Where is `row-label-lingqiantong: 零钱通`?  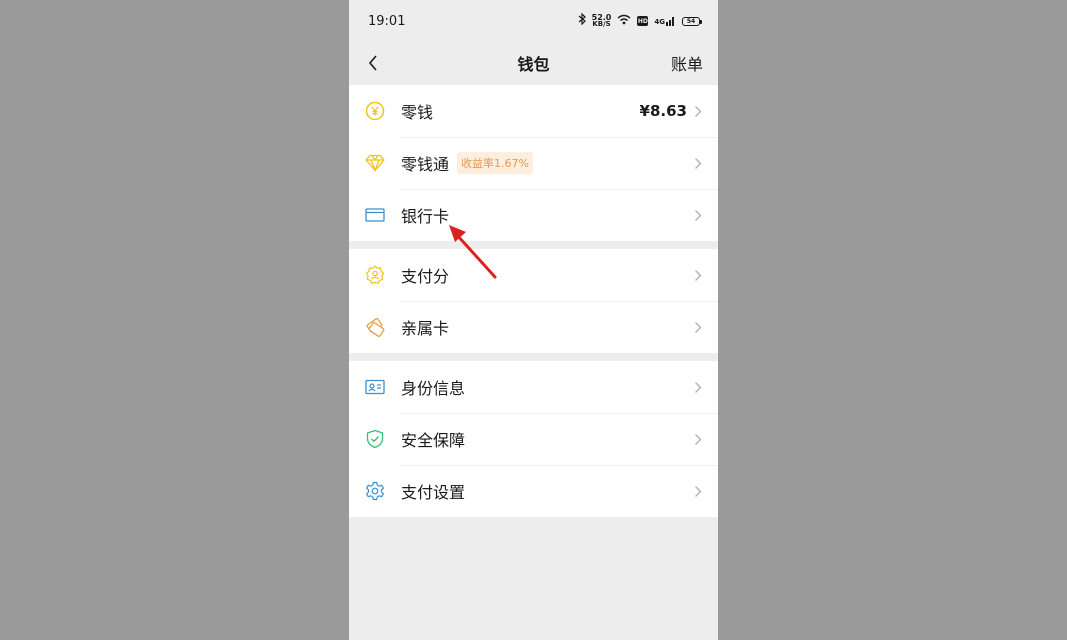
row-label-lingqiantong: 零钱通 is located at coordinates (425, 164).